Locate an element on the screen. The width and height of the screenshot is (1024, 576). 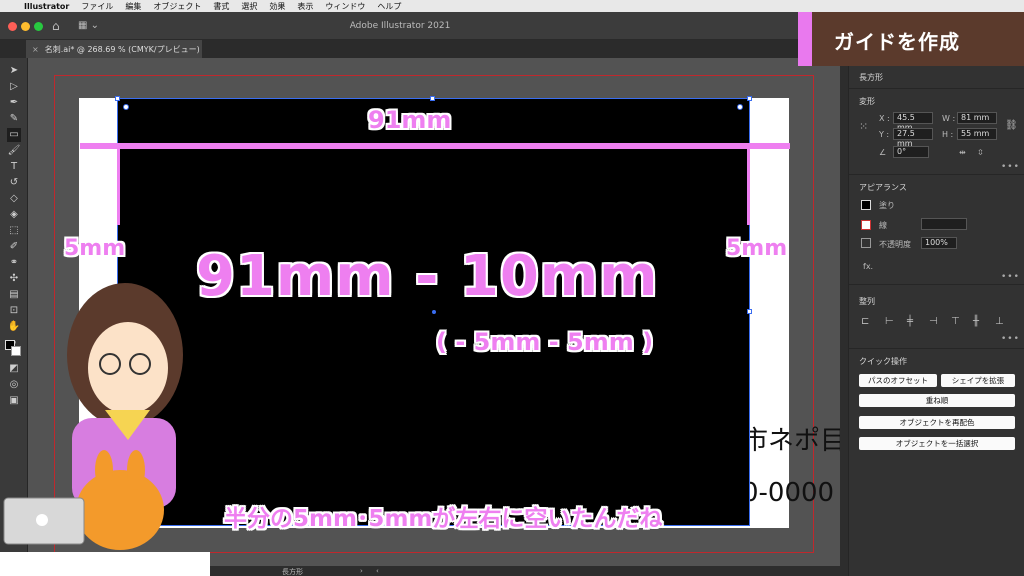
paintbrush-tool-icon: 🖌 is located at coordinates (14, 151).